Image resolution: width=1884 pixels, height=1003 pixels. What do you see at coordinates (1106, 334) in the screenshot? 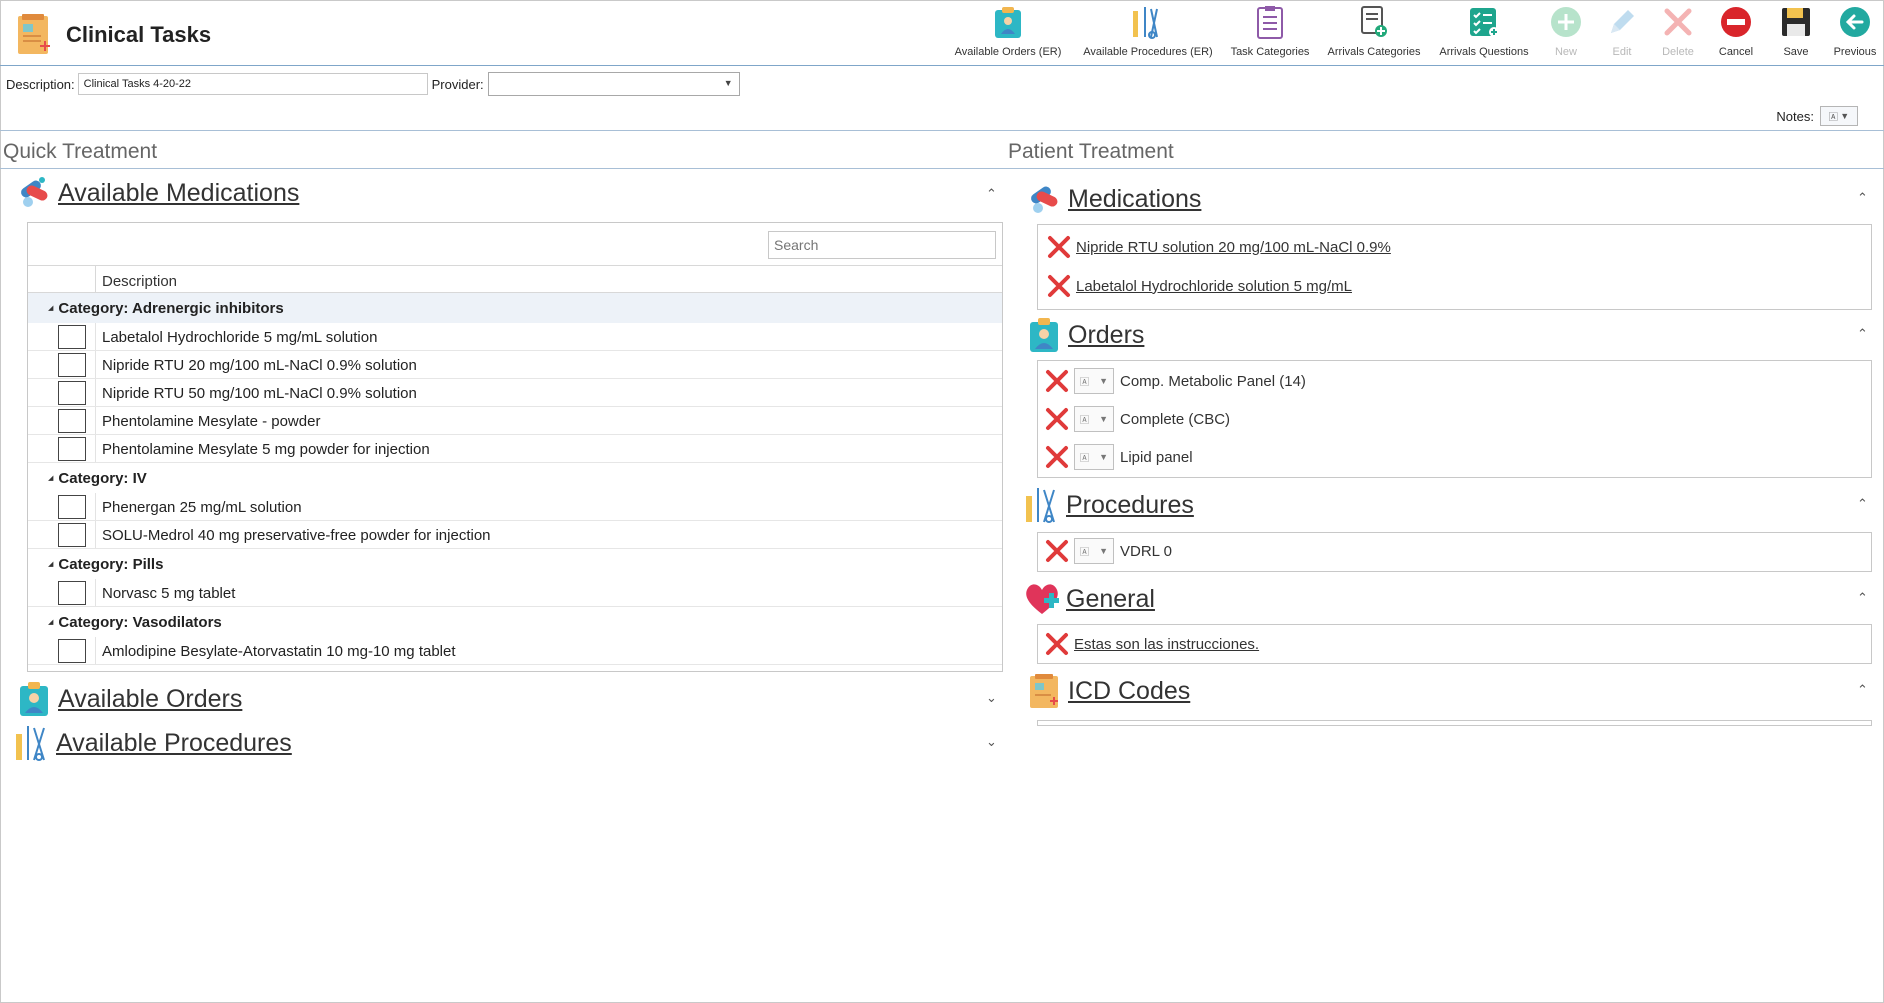
I see `orders-title: Orders` at bounding box center [1106, 334].